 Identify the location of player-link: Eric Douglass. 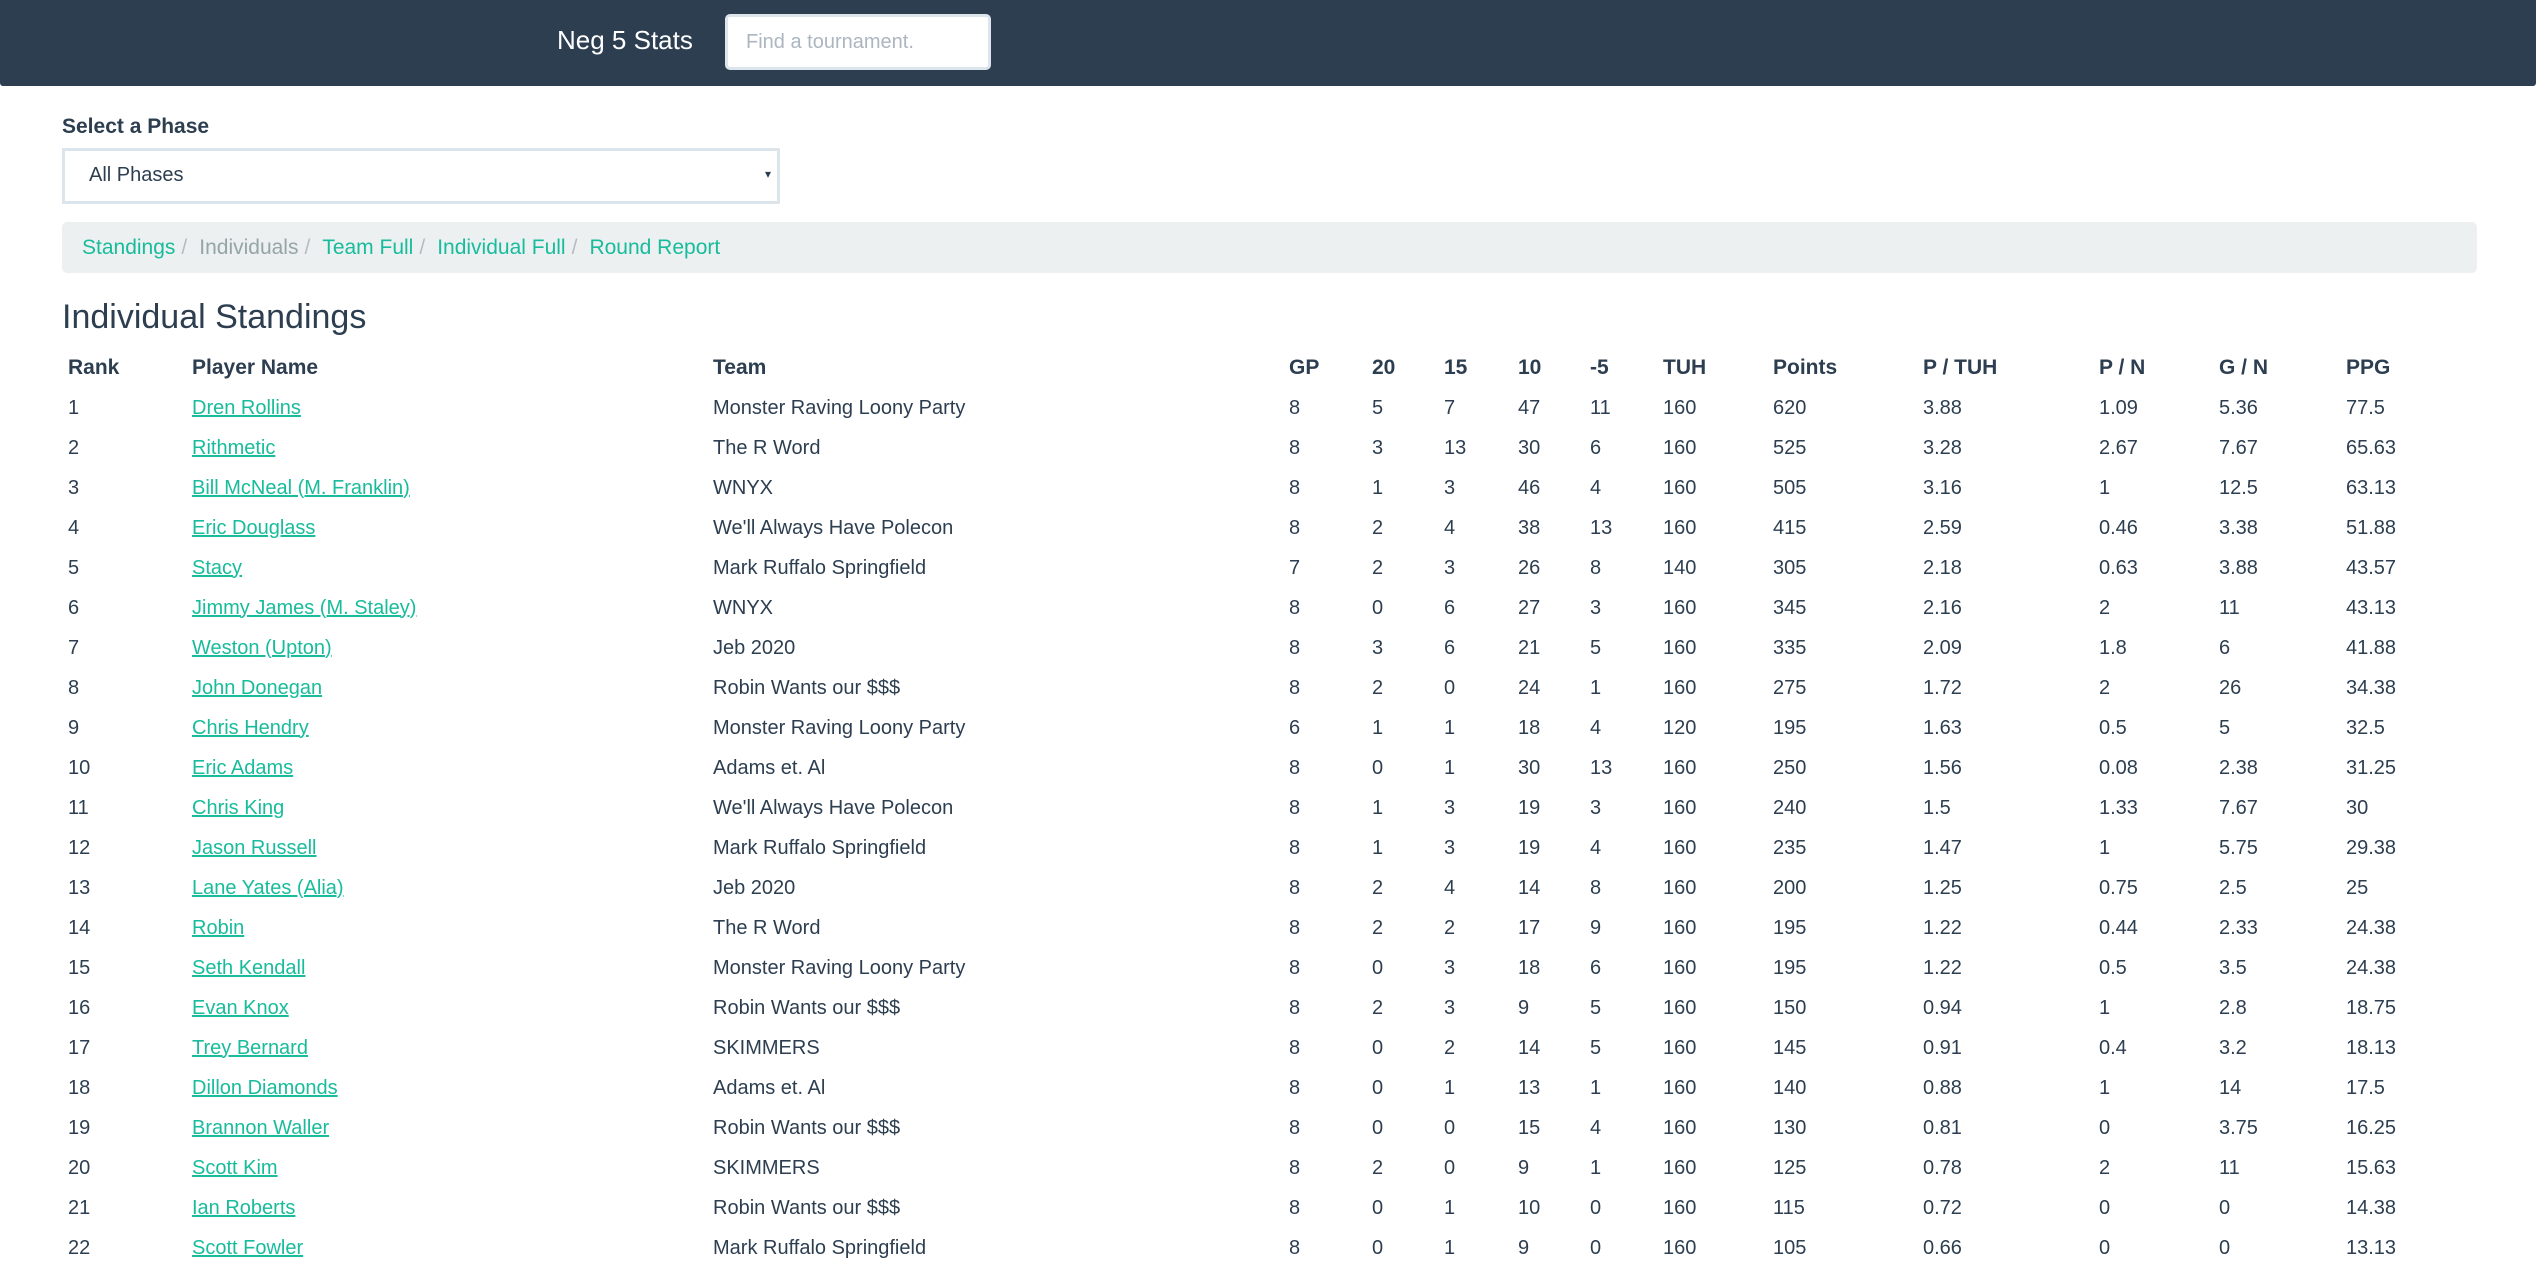
(253, 528).